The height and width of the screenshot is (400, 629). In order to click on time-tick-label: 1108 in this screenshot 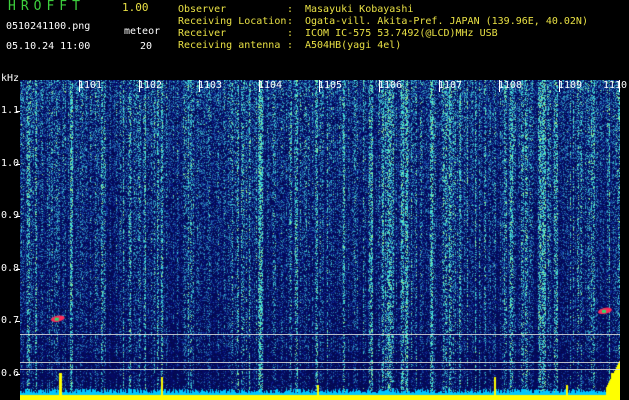, I will do `click(510, 85)`.